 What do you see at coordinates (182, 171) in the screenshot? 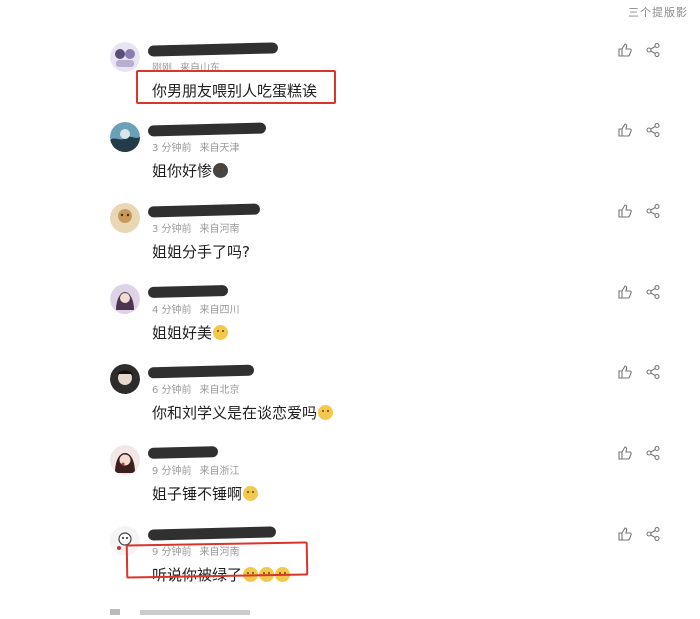
I see `comment-text-content: 姐你好惨` at bounding box center [182, 171].